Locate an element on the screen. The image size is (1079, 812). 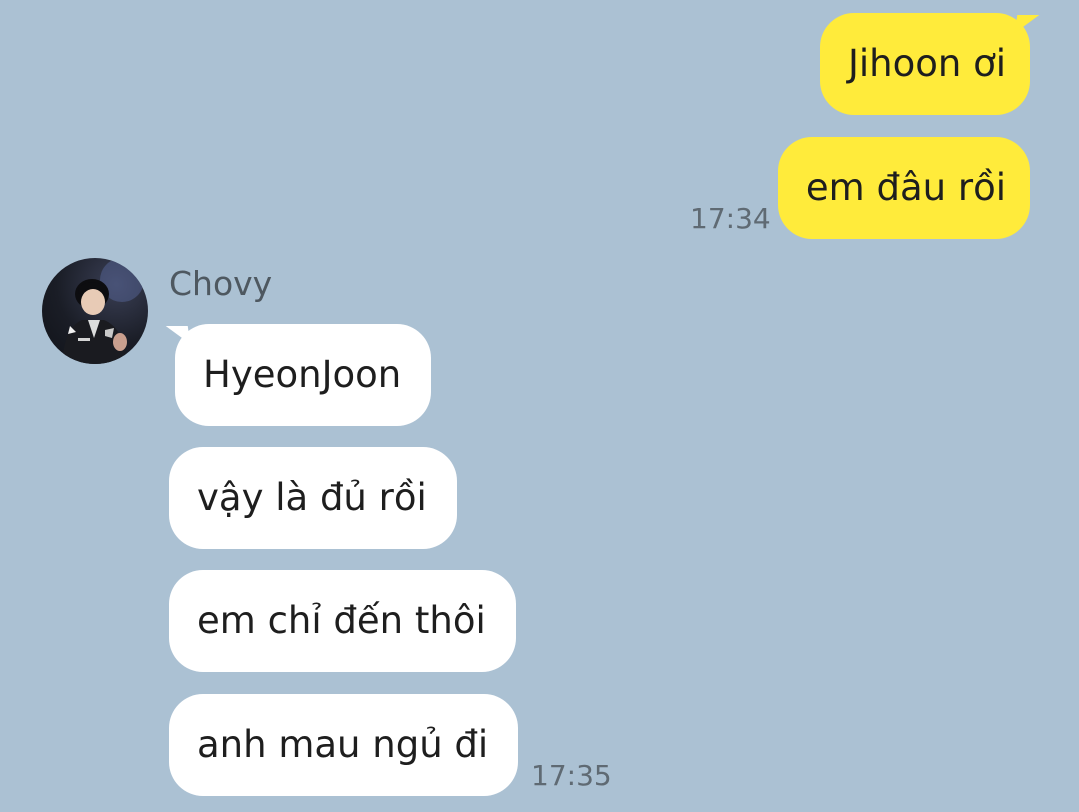
message-text: anh mau ngủ đi is located at coordinates (343, 744).